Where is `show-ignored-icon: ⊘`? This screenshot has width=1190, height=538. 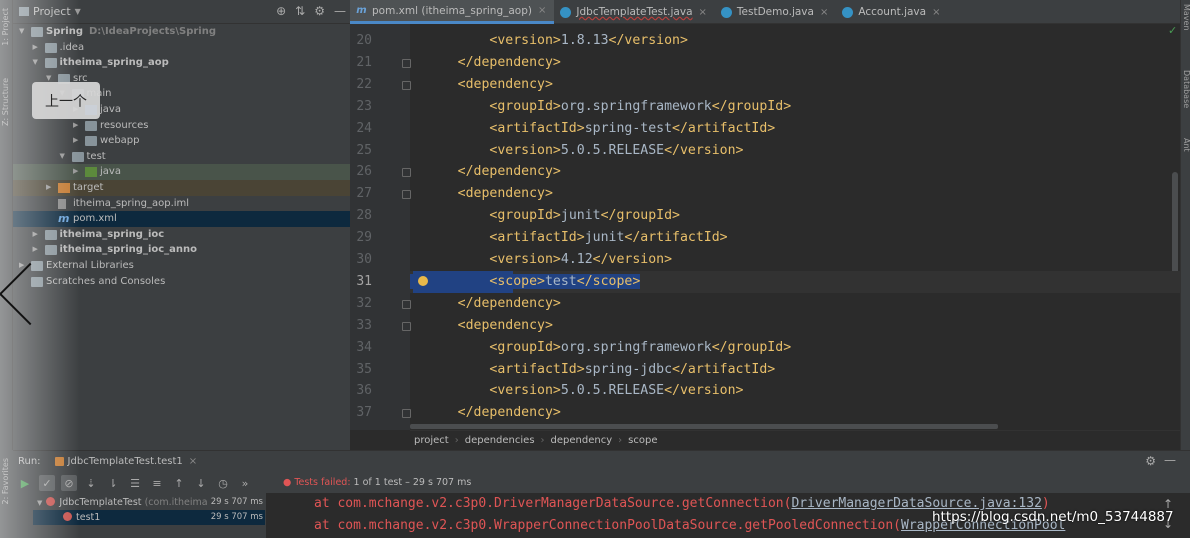 show-ignored-icon: ⊘ is located at coordinates (69, 483).